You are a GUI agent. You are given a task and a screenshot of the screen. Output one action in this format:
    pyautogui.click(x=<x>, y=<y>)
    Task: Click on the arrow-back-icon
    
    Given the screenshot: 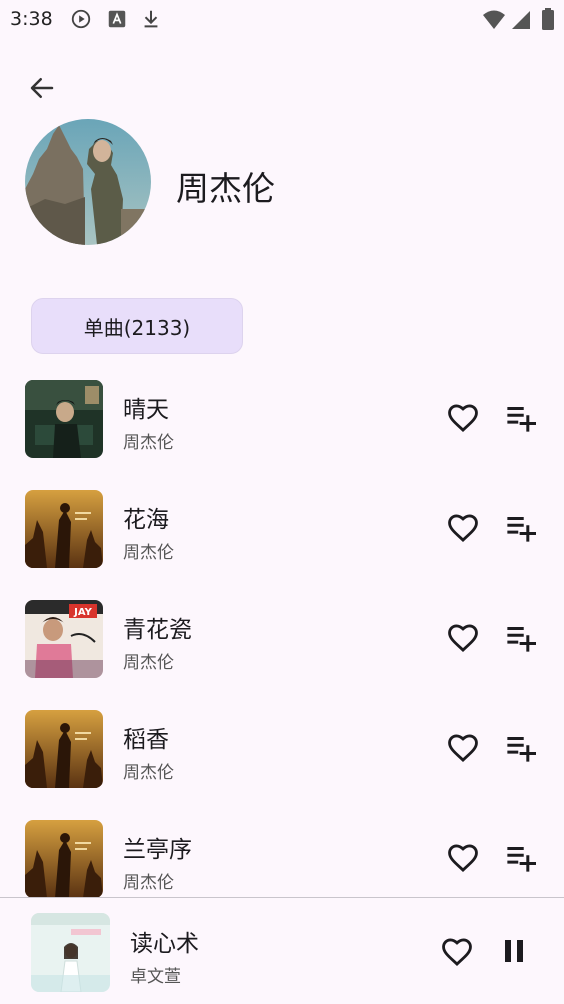 What is the action you would take?
    pyautogui.click(x=42, y=88)
    